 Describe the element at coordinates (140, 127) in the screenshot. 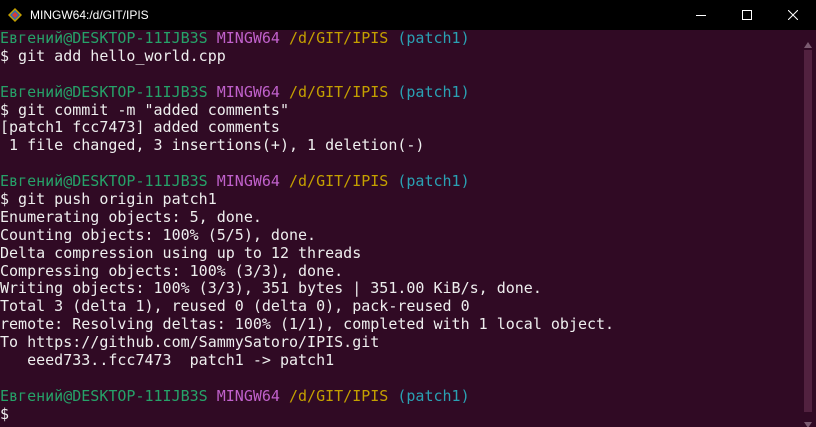

I see `output-line: [patch1 fcc7473] added comments` at that location.